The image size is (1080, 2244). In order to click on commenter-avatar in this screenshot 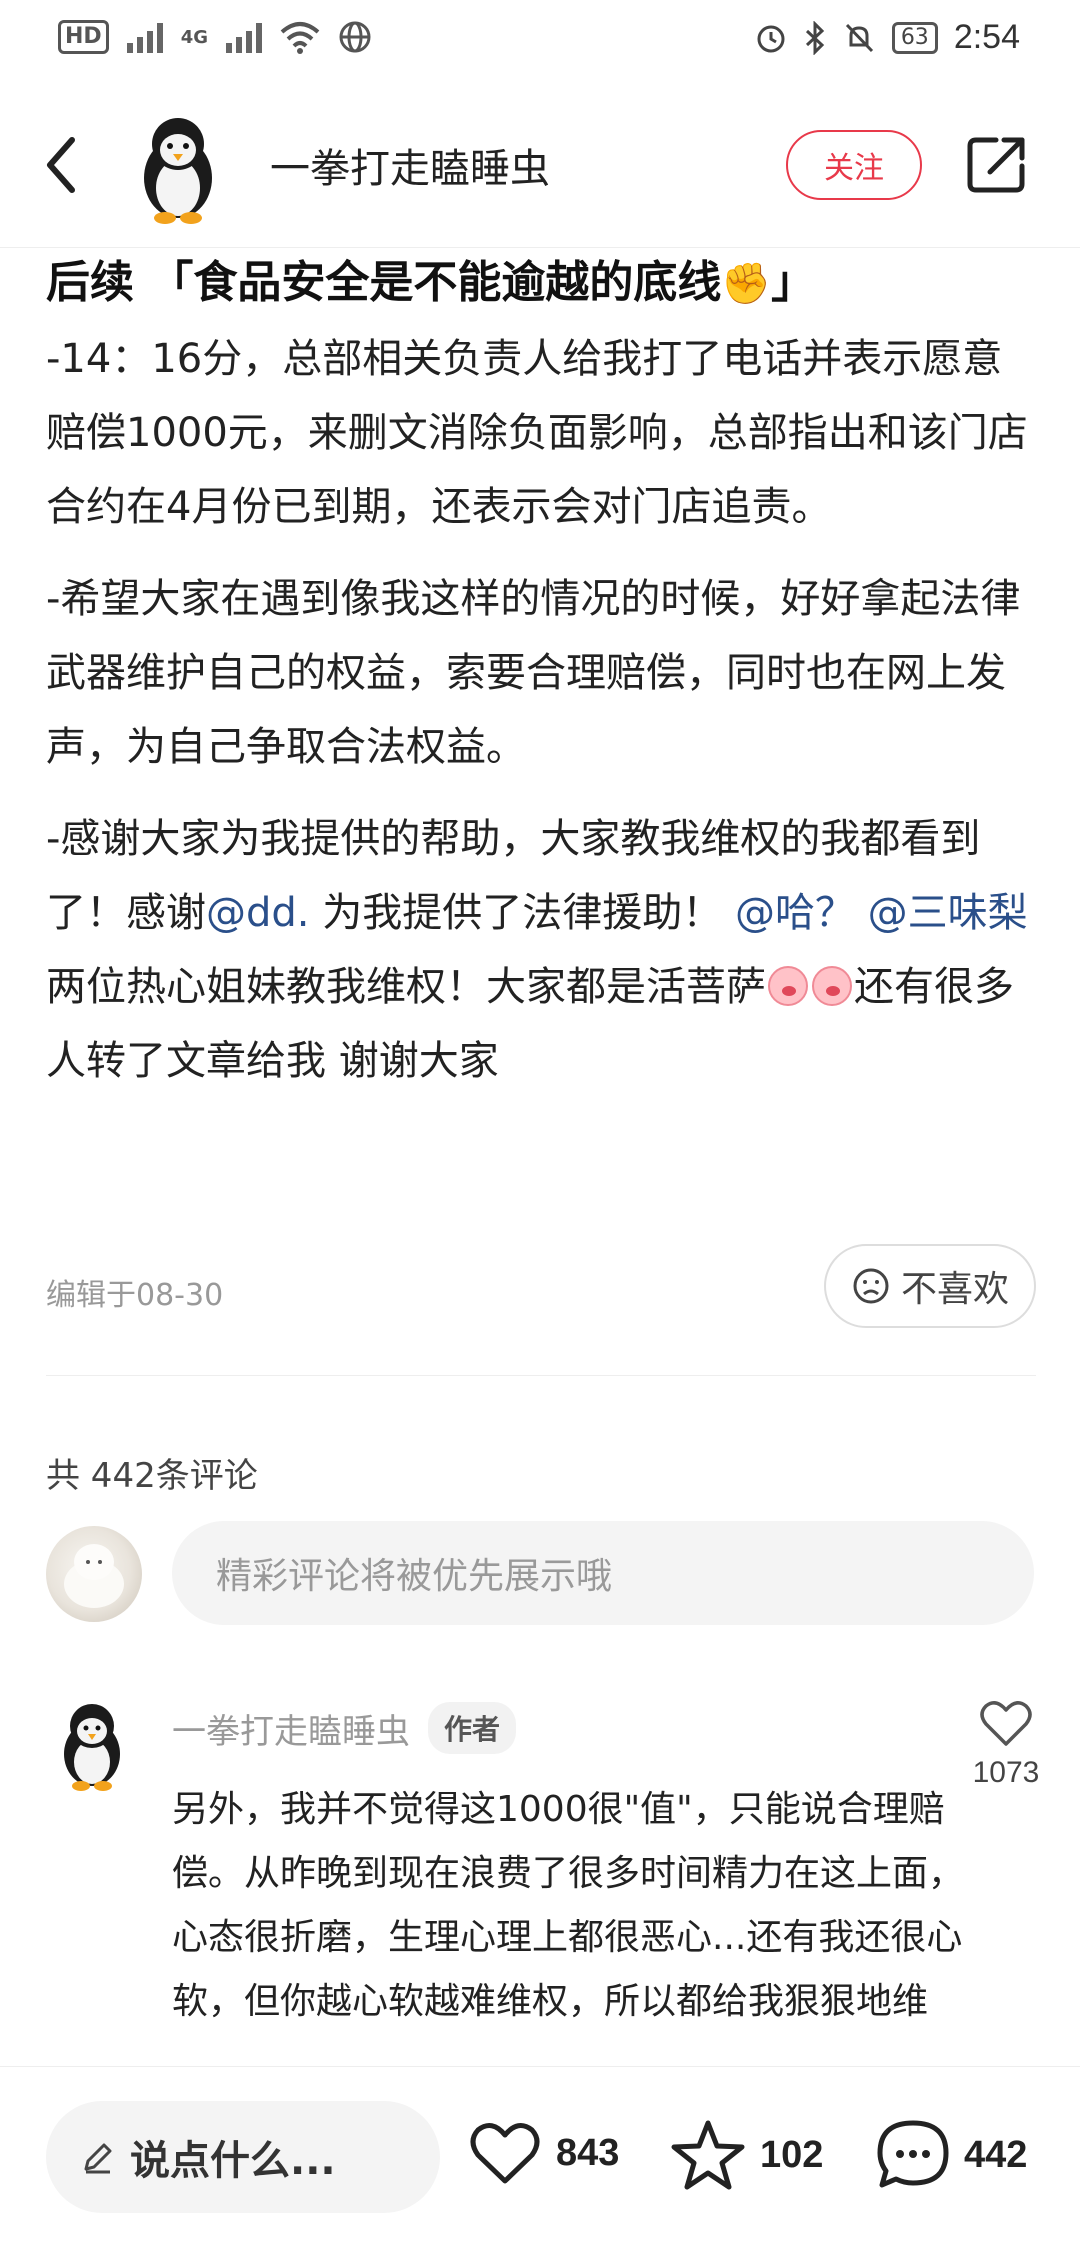, I will do `click(92, 1744)`.